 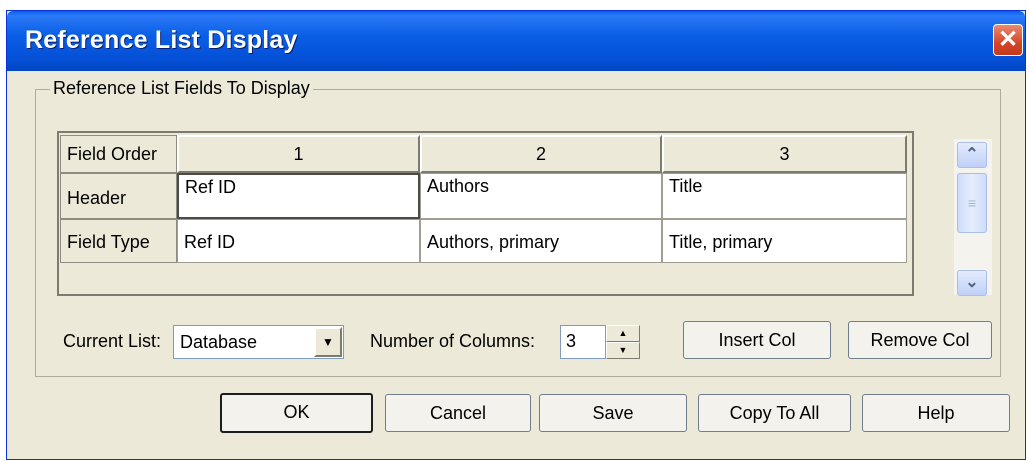 What do you see at coordinates (458, 413) in the screenshot?
I see `cancel-button: Cancel` at bounding box center [458, 413].